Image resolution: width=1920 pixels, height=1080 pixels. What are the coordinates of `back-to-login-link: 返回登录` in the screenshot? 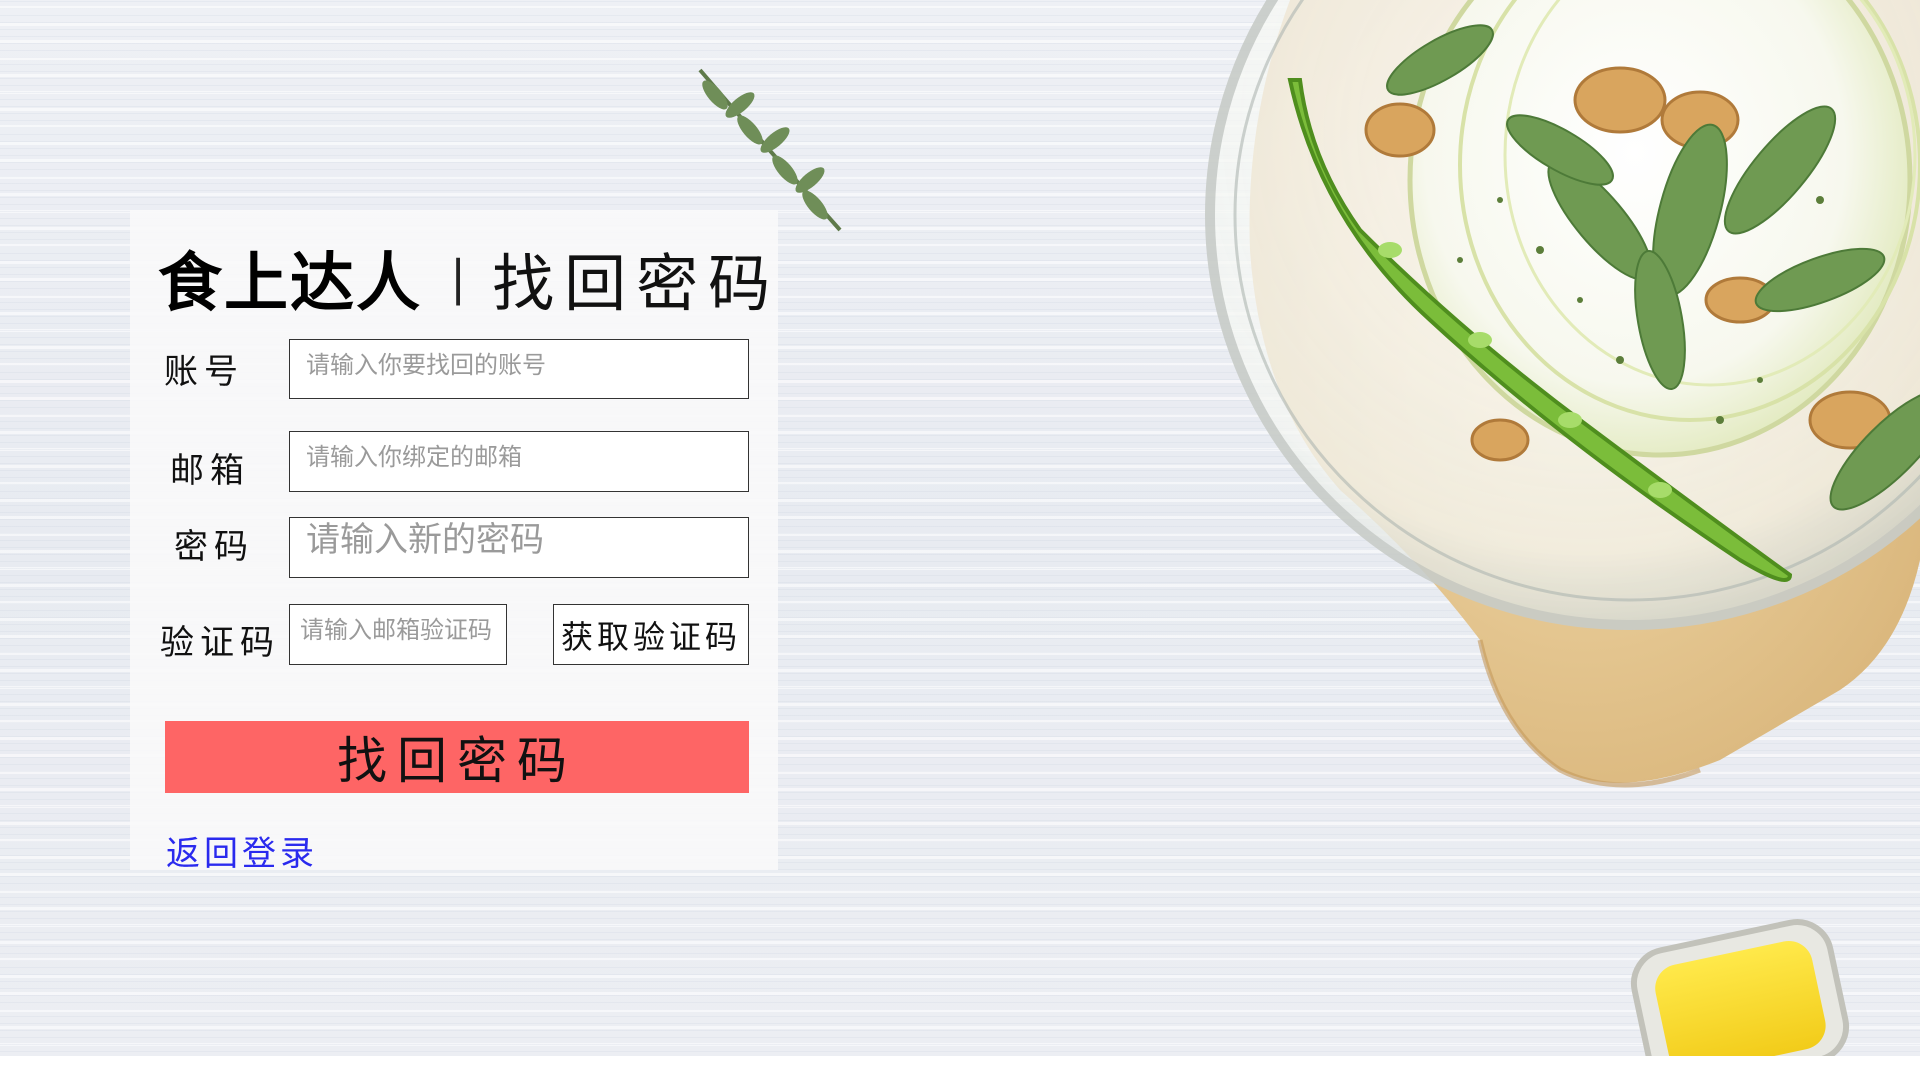 It's located at (242, 850).